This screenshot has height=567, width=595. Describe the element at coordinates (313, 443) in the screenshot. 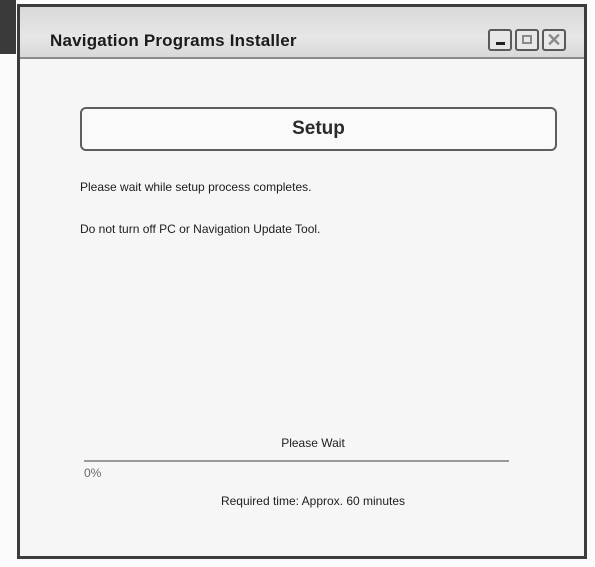

I see `status-label: Please Wait` at that location.